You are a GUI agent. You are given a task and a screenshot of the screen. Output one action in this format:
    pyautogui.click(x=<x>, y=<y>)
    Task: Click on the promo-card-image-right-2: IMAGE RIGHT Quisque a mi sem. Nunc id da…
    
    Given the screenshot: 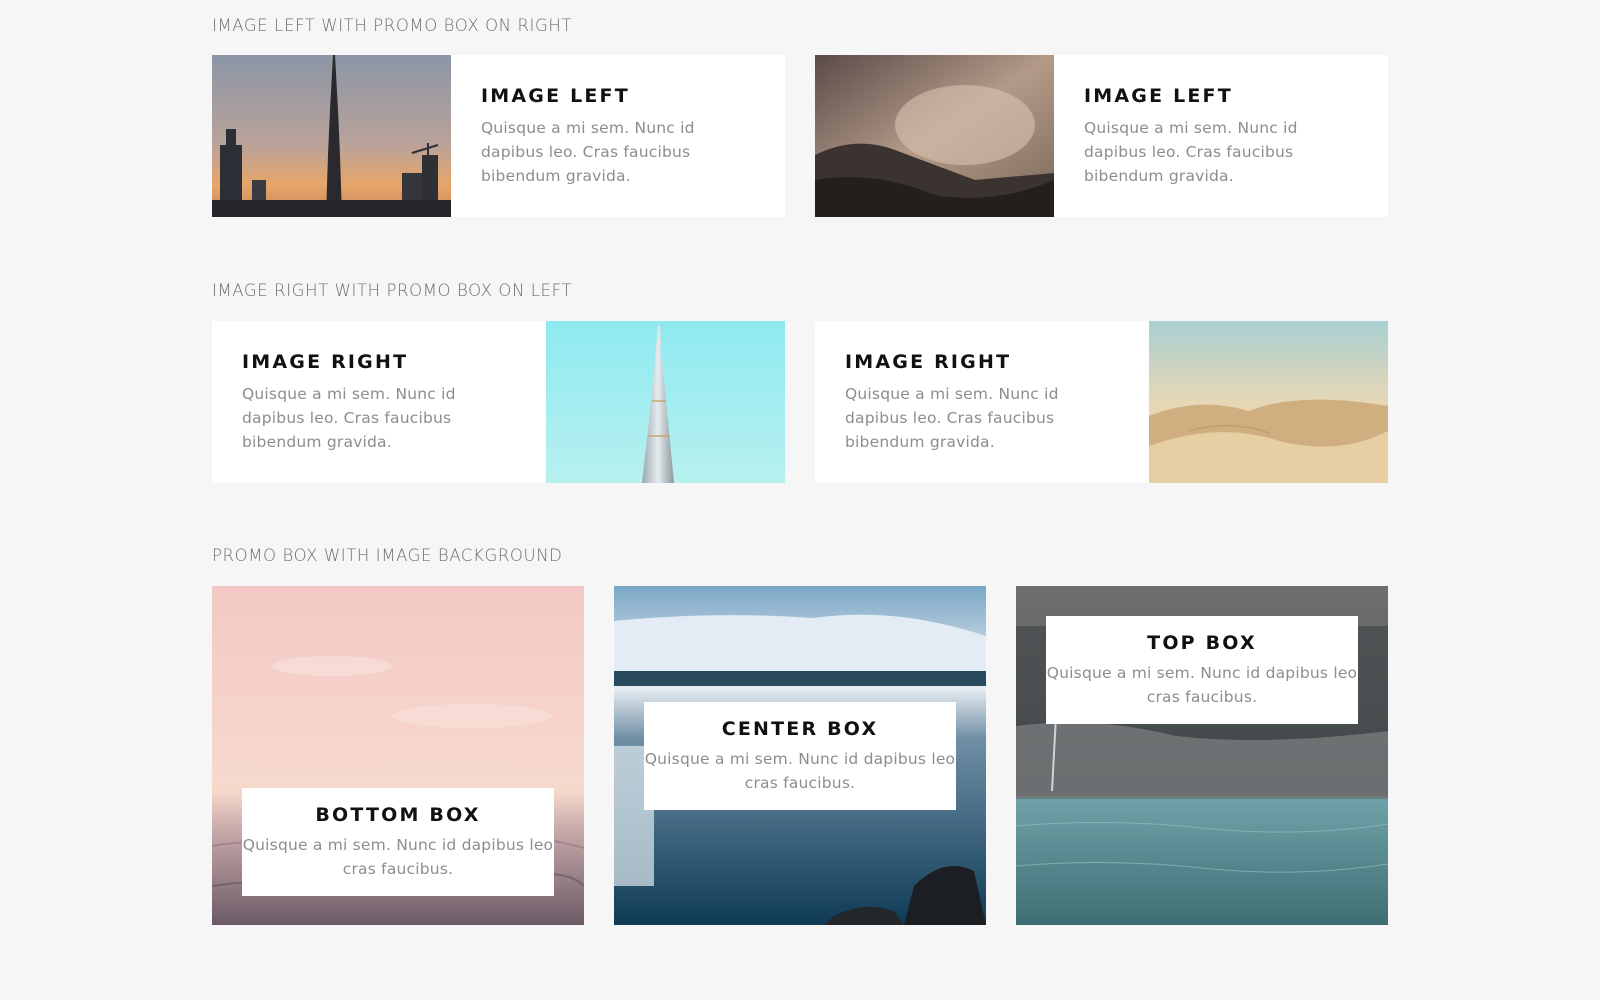 What is the action you would take?
    pyautogui.click(x=1101, y=402)
    